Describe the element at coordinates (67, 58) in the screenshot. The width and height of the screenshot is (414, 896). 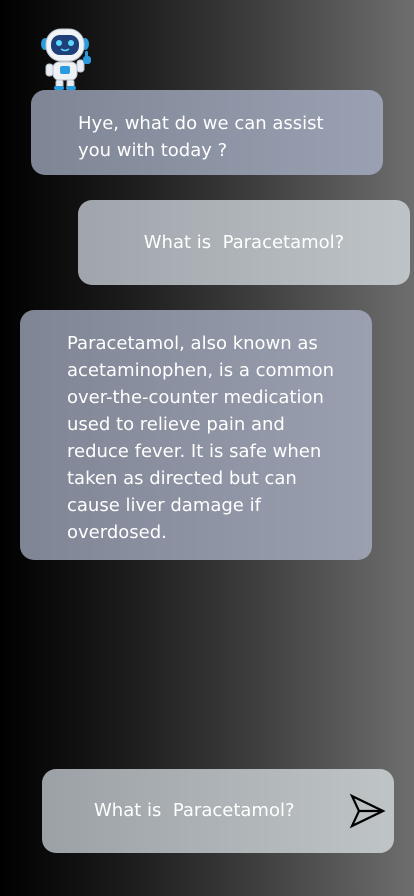
I see `robot-avatar-icon` at that location.